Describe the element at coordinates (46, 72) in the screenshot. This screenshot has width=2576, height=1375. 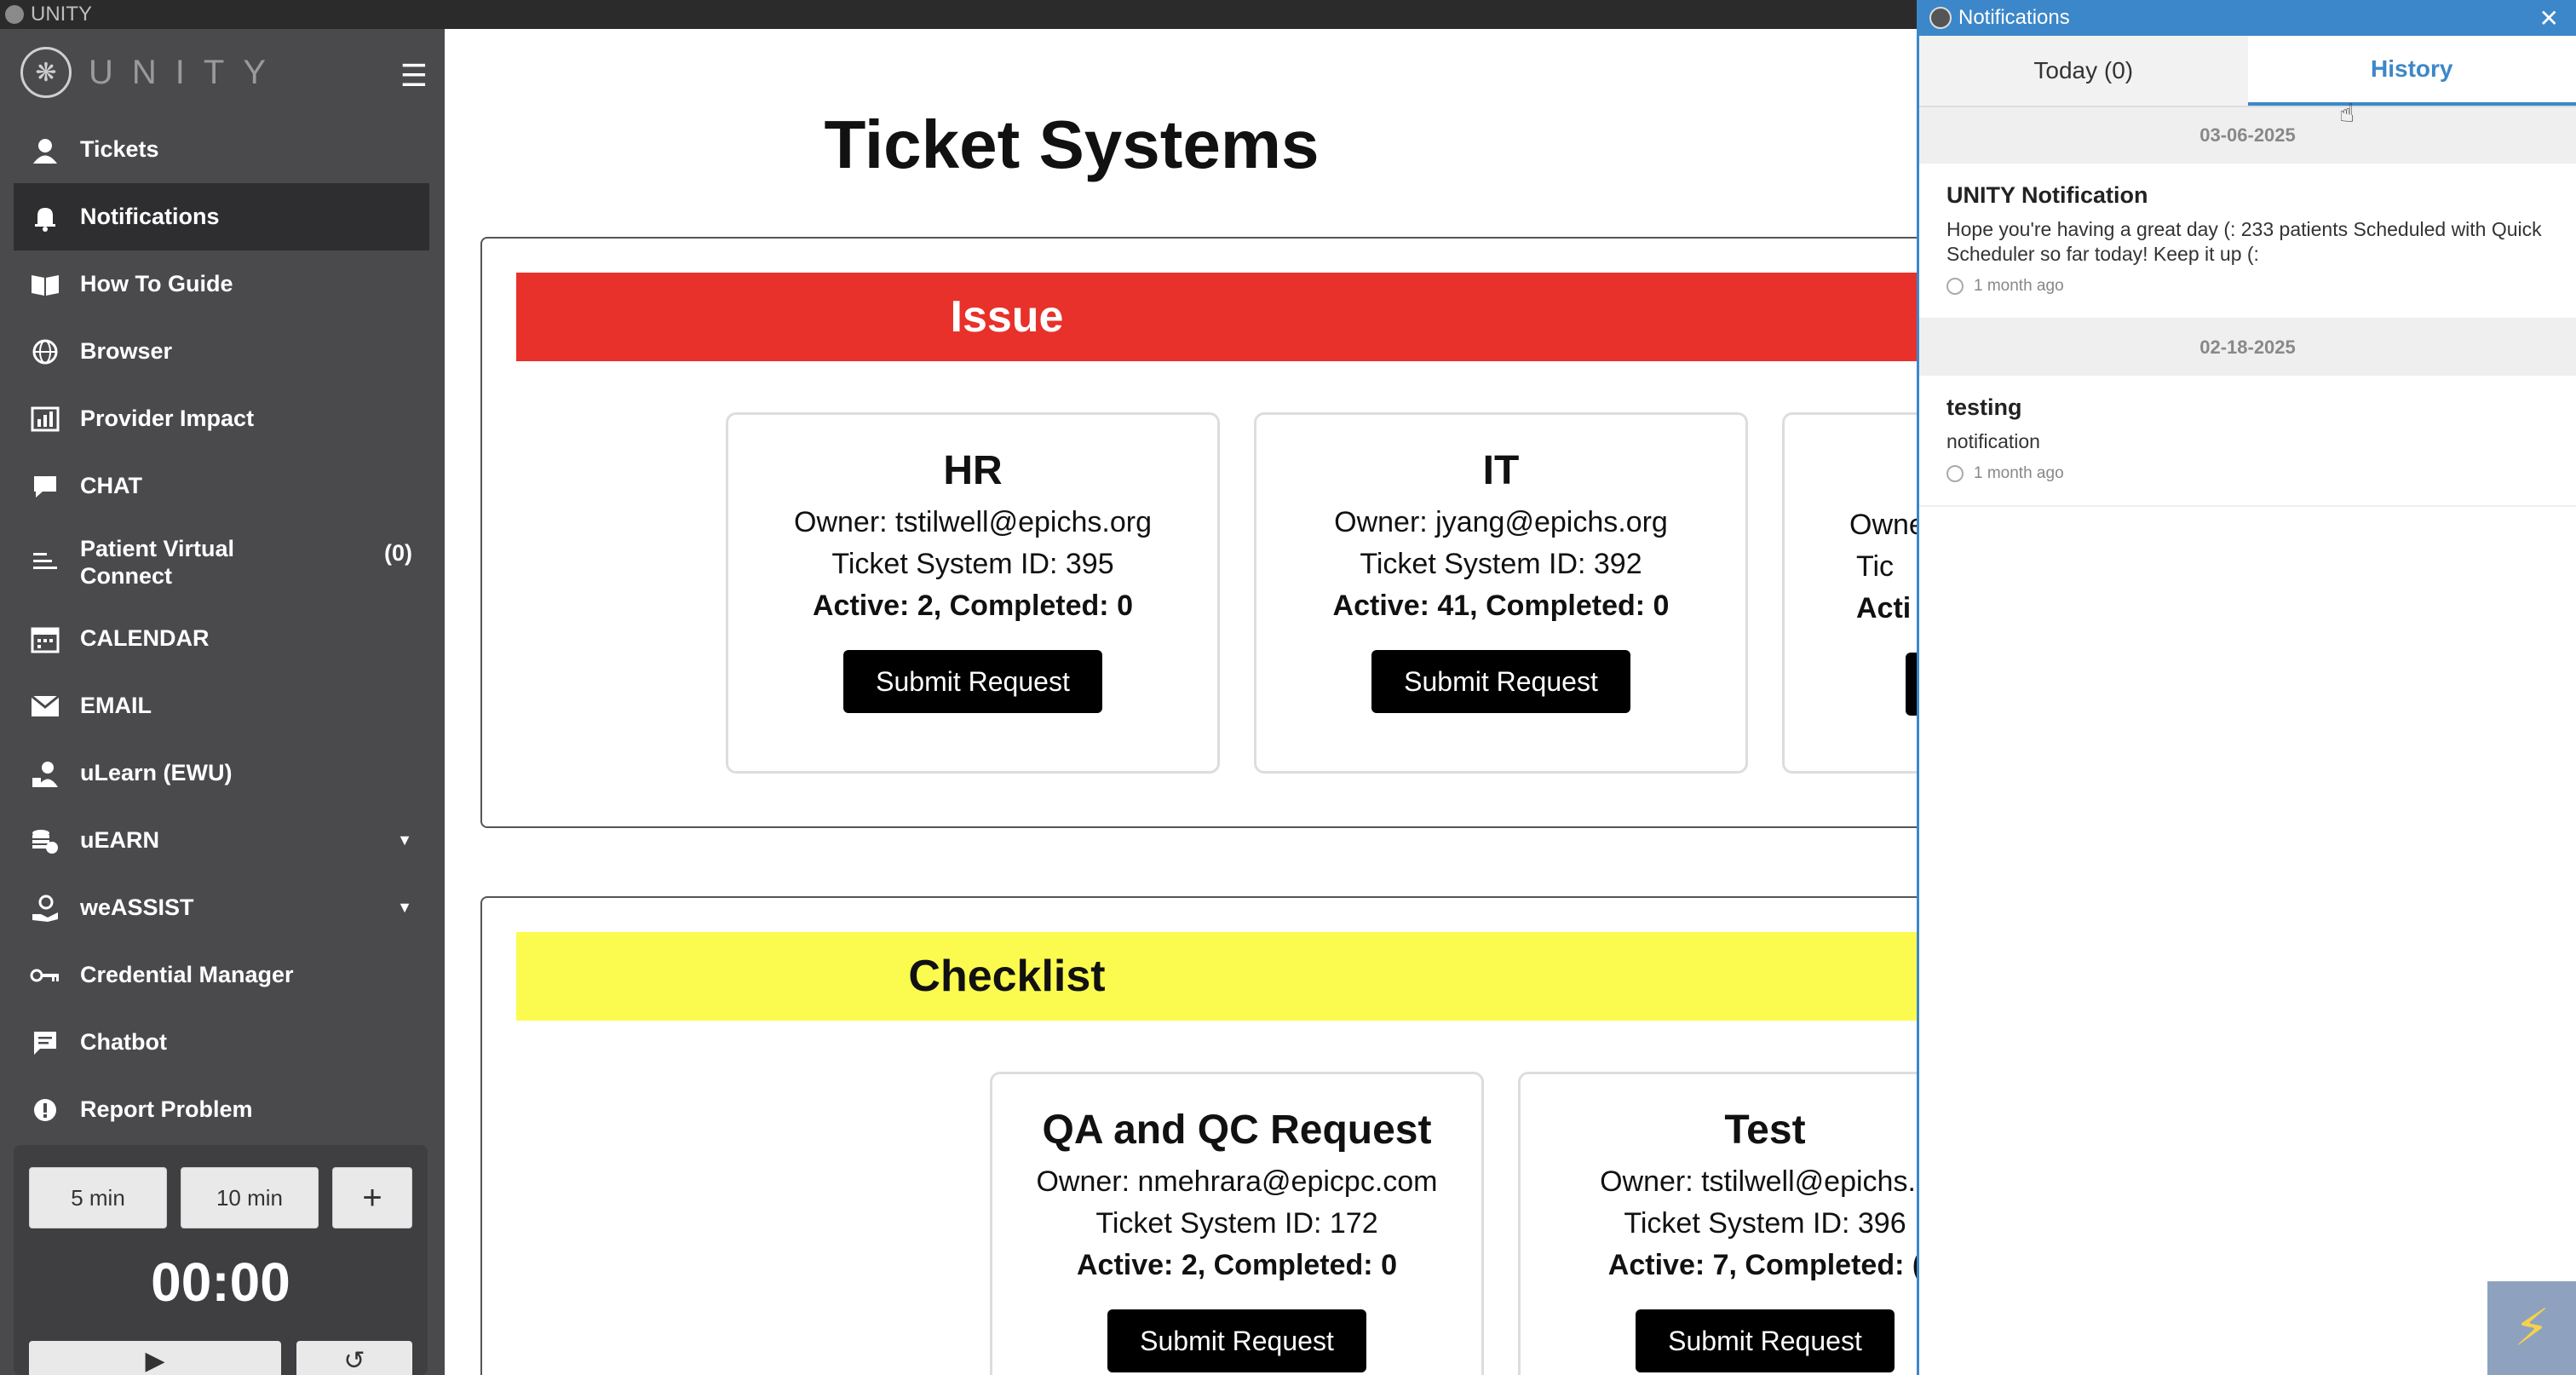
I see `tree-logo-icon: ❋` at that location.